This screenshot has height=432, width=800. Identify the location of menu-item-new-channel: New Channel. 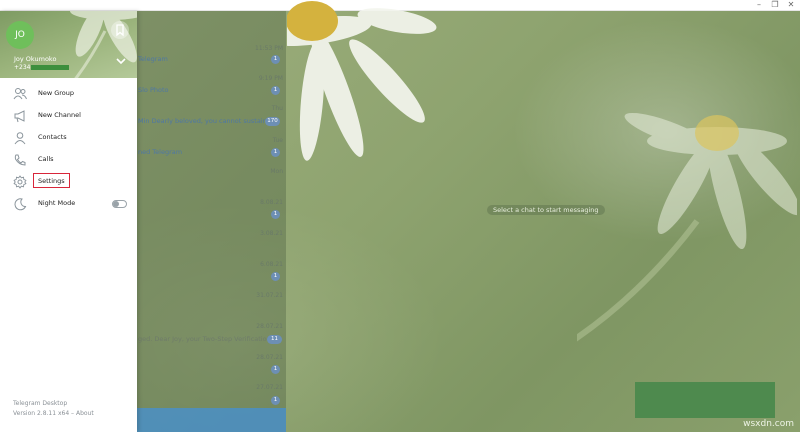
(68, 116).